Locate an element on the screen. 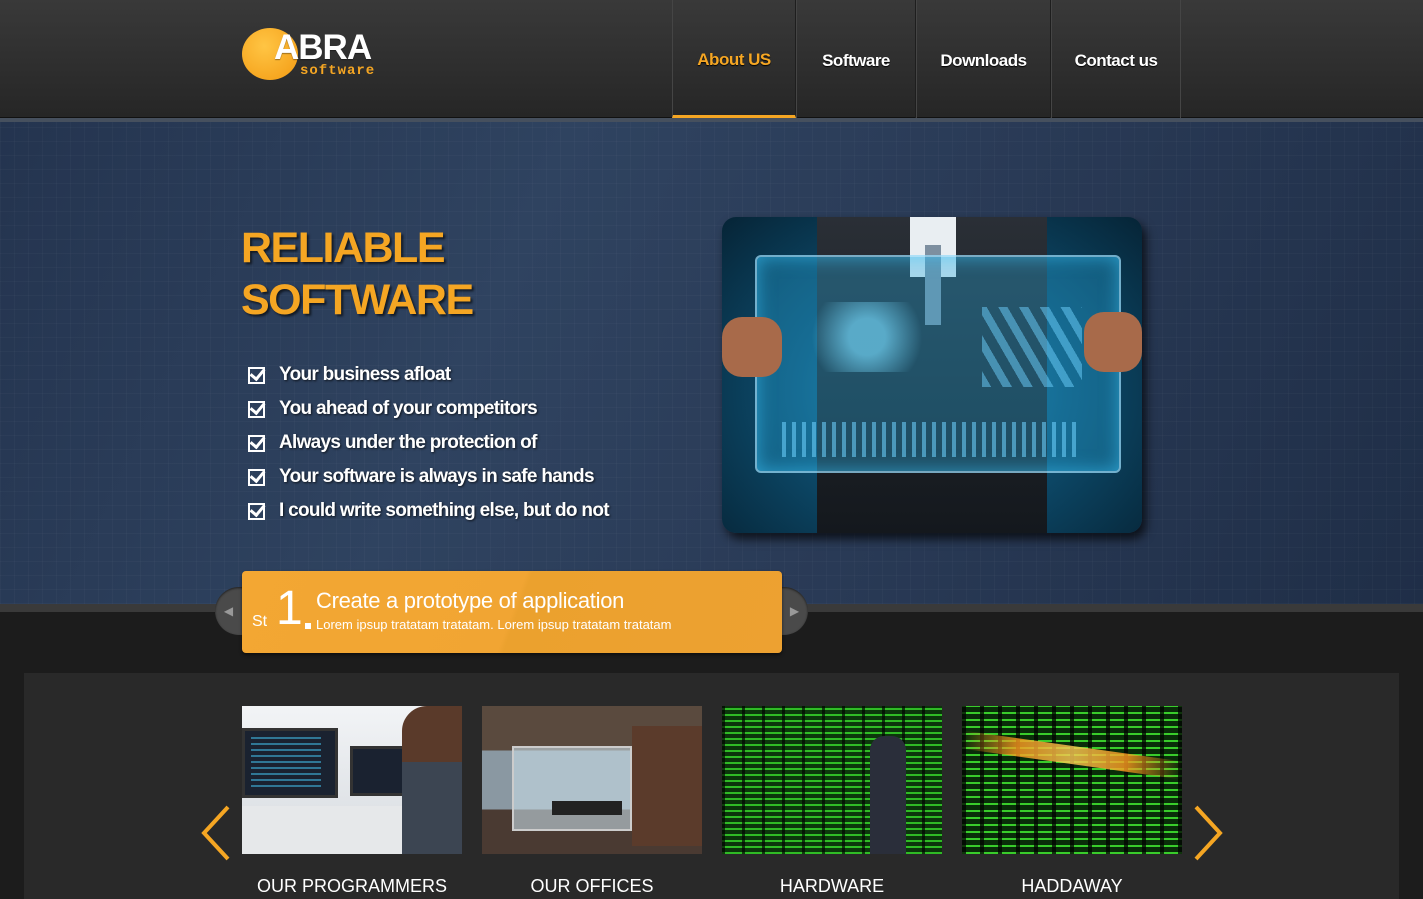  meeting-table is located at coordinates (587, 808).